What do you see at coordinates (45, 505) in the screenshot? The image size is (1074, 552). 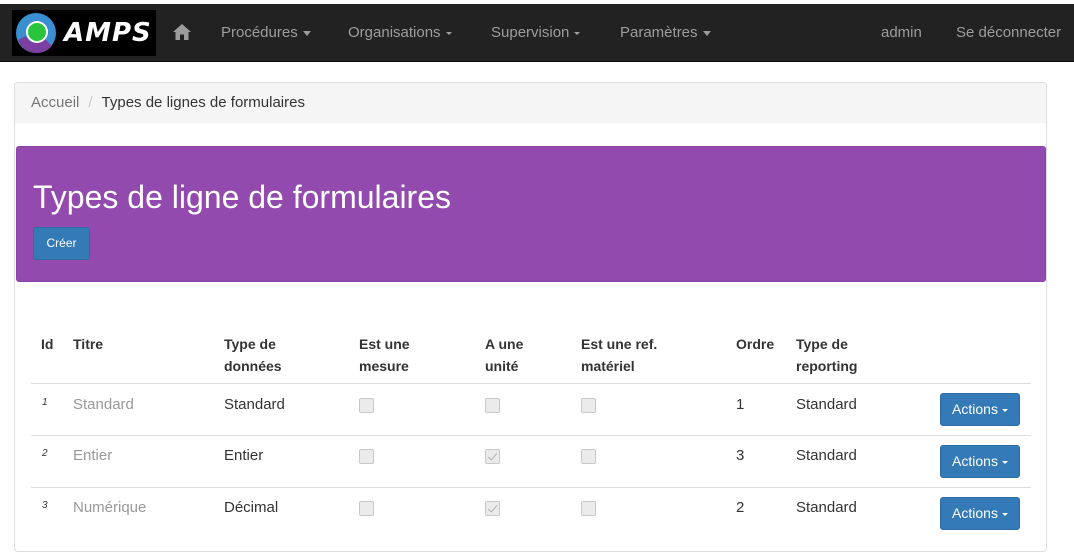 I see `row-id: 3` at bounding box center [45, 505].